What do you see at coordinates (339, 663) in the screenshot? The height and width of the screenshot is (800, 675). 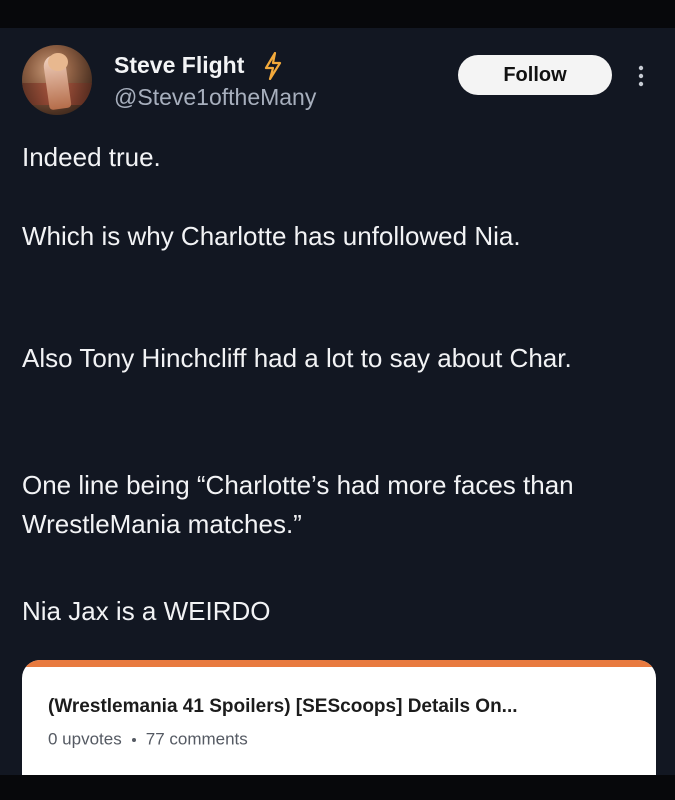 I see `card-accent-bar` at bounding box center [339, 663].